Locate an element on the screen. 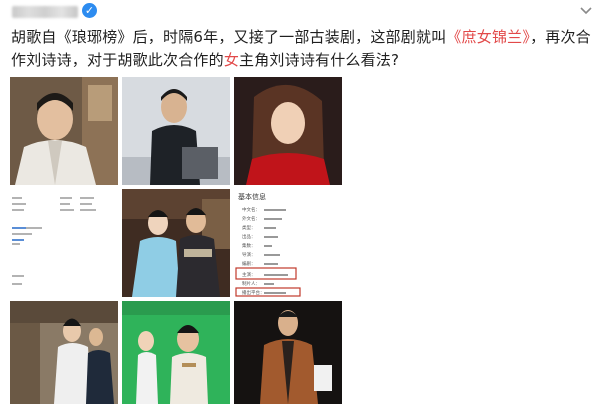 Image resolution: width=600 pixels, height=404 pixels. photo-green-screen is located at coordinates (176, 352).